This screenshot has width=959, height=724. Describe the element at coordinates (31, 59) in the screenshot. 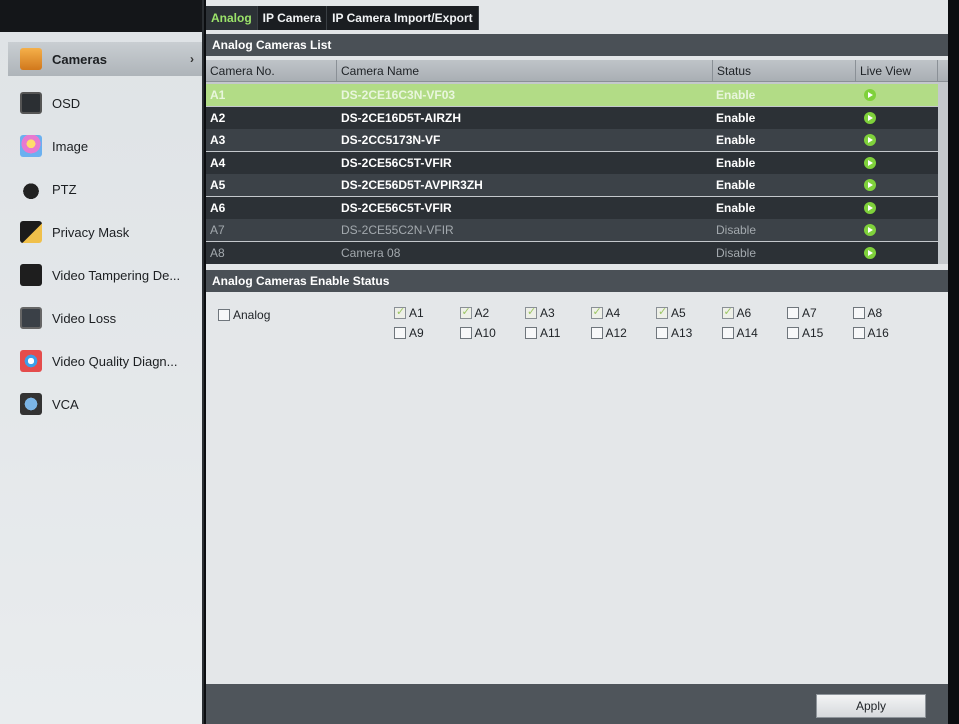

I see `camera-icon` at that location.